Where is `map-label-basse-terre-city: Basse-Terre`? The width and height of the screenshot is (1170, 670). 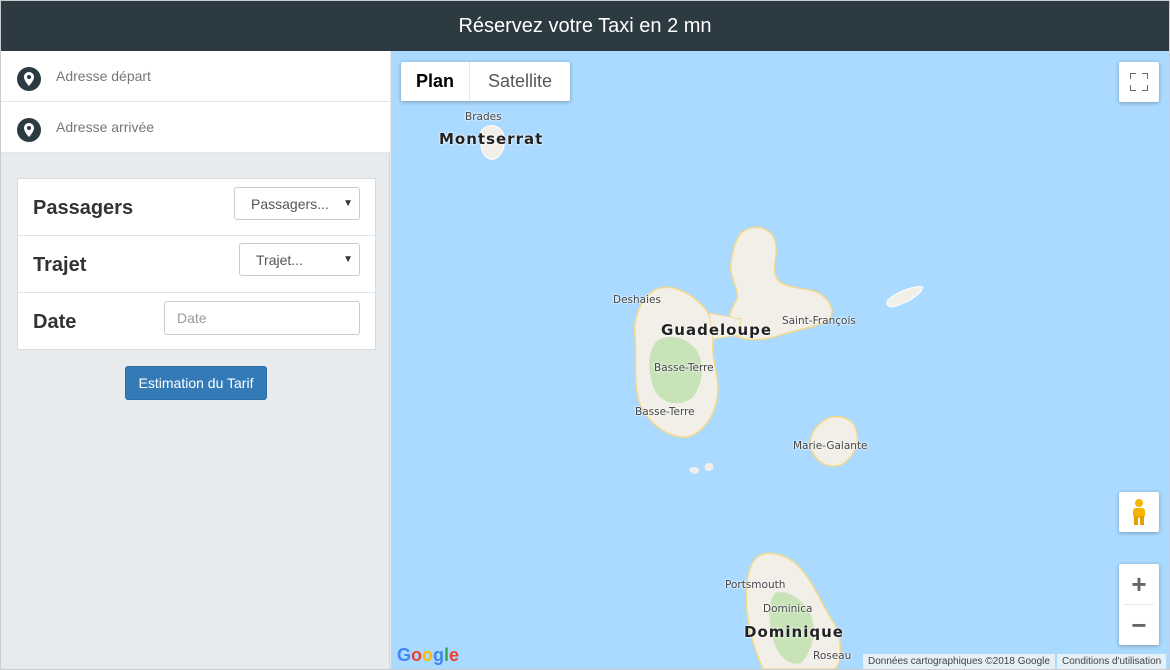
map-label-basse-terre-city: Basse-Terre is located at coordinates (665, 412).